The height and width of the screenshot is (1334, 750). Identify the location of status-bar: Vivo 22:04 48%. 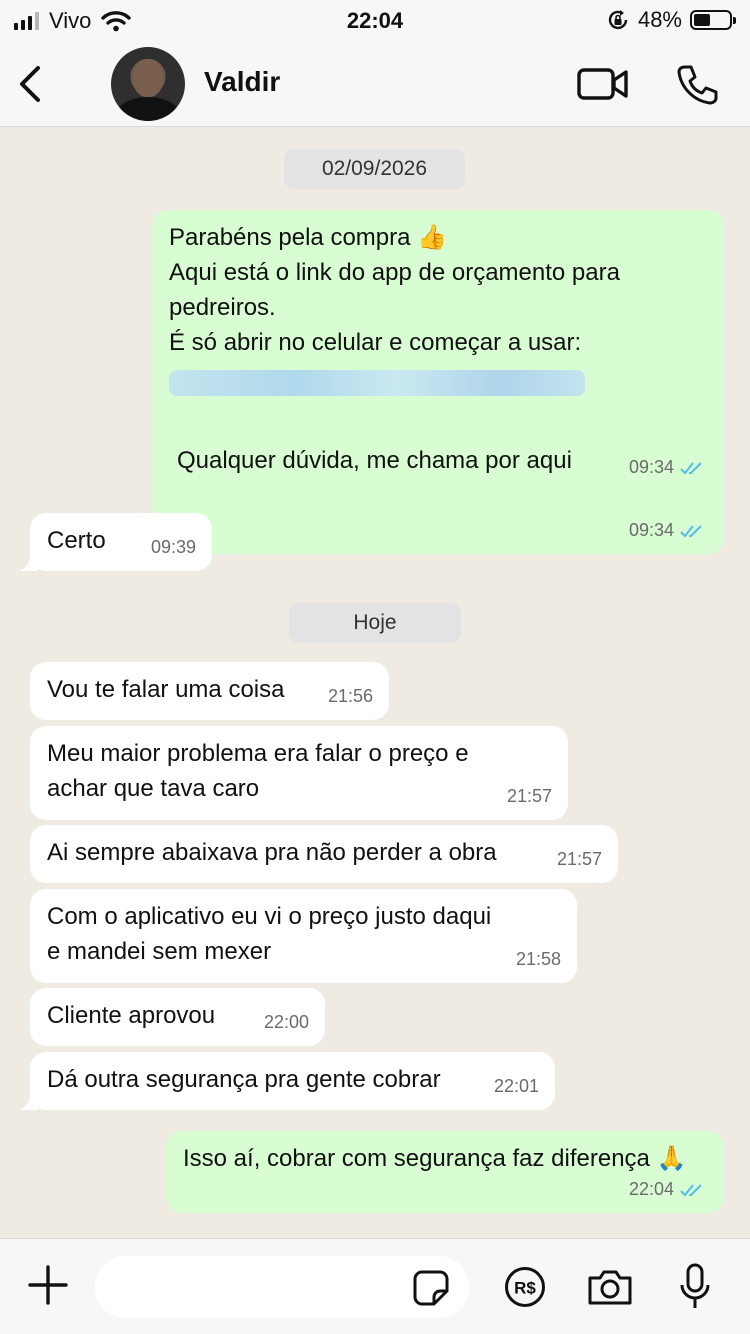
(375, 22).